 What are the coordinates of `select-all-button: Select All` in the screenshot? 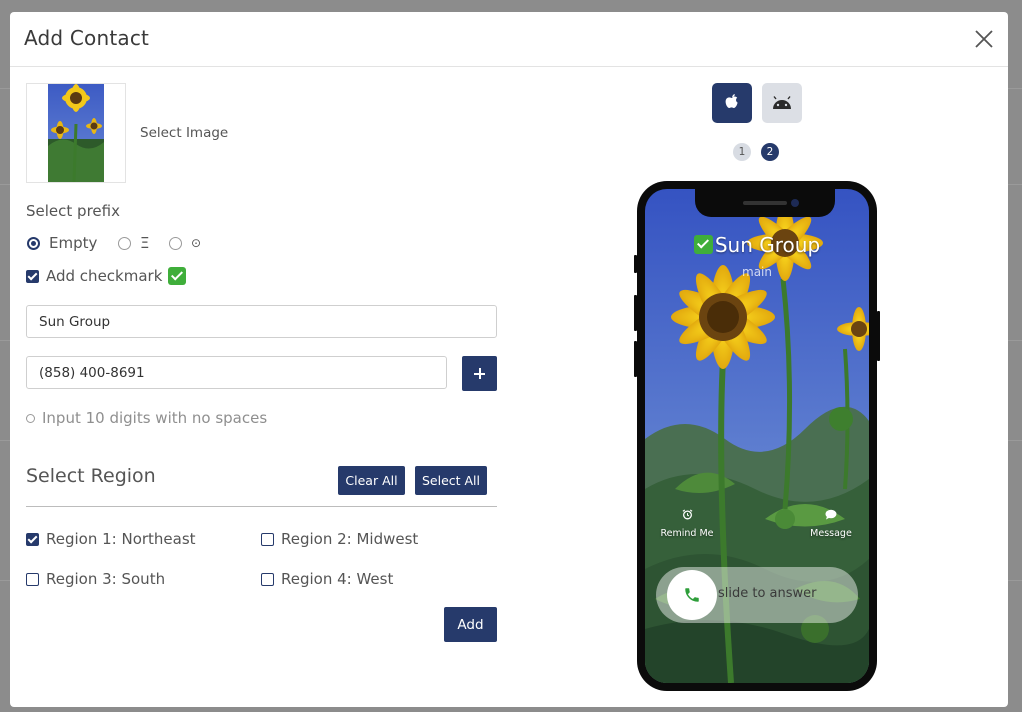 It's located at (451, 480).